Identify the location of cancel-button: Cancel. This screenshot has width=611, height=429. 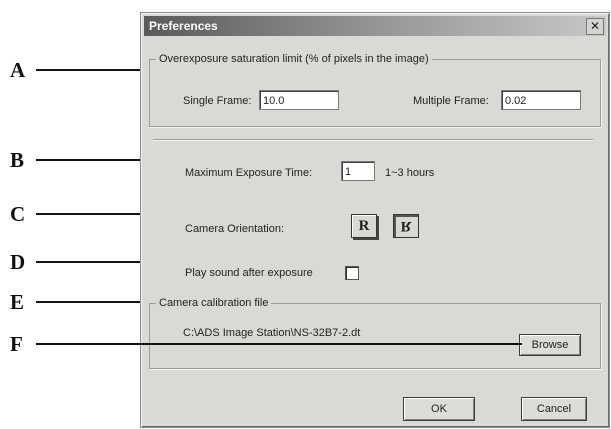
(554, 409).